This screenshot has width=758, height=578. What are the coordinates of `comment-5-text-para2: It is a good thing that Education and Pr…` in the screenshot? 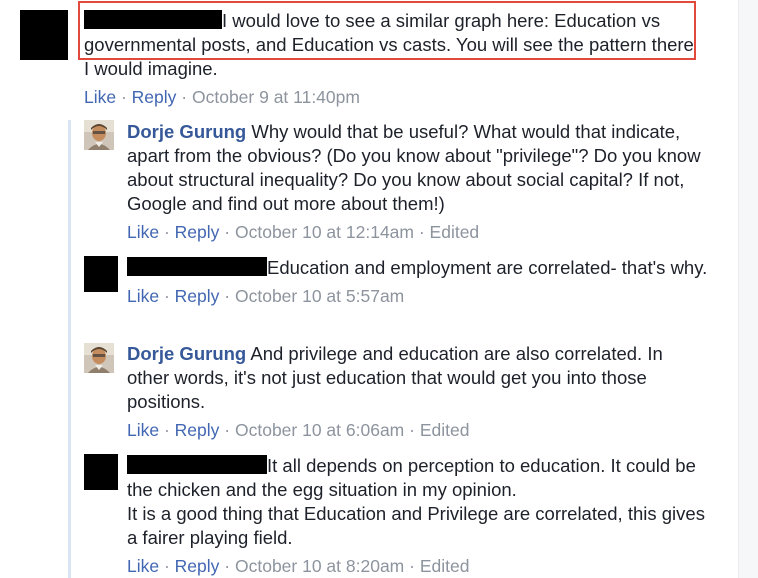 It's located at (416, 525).